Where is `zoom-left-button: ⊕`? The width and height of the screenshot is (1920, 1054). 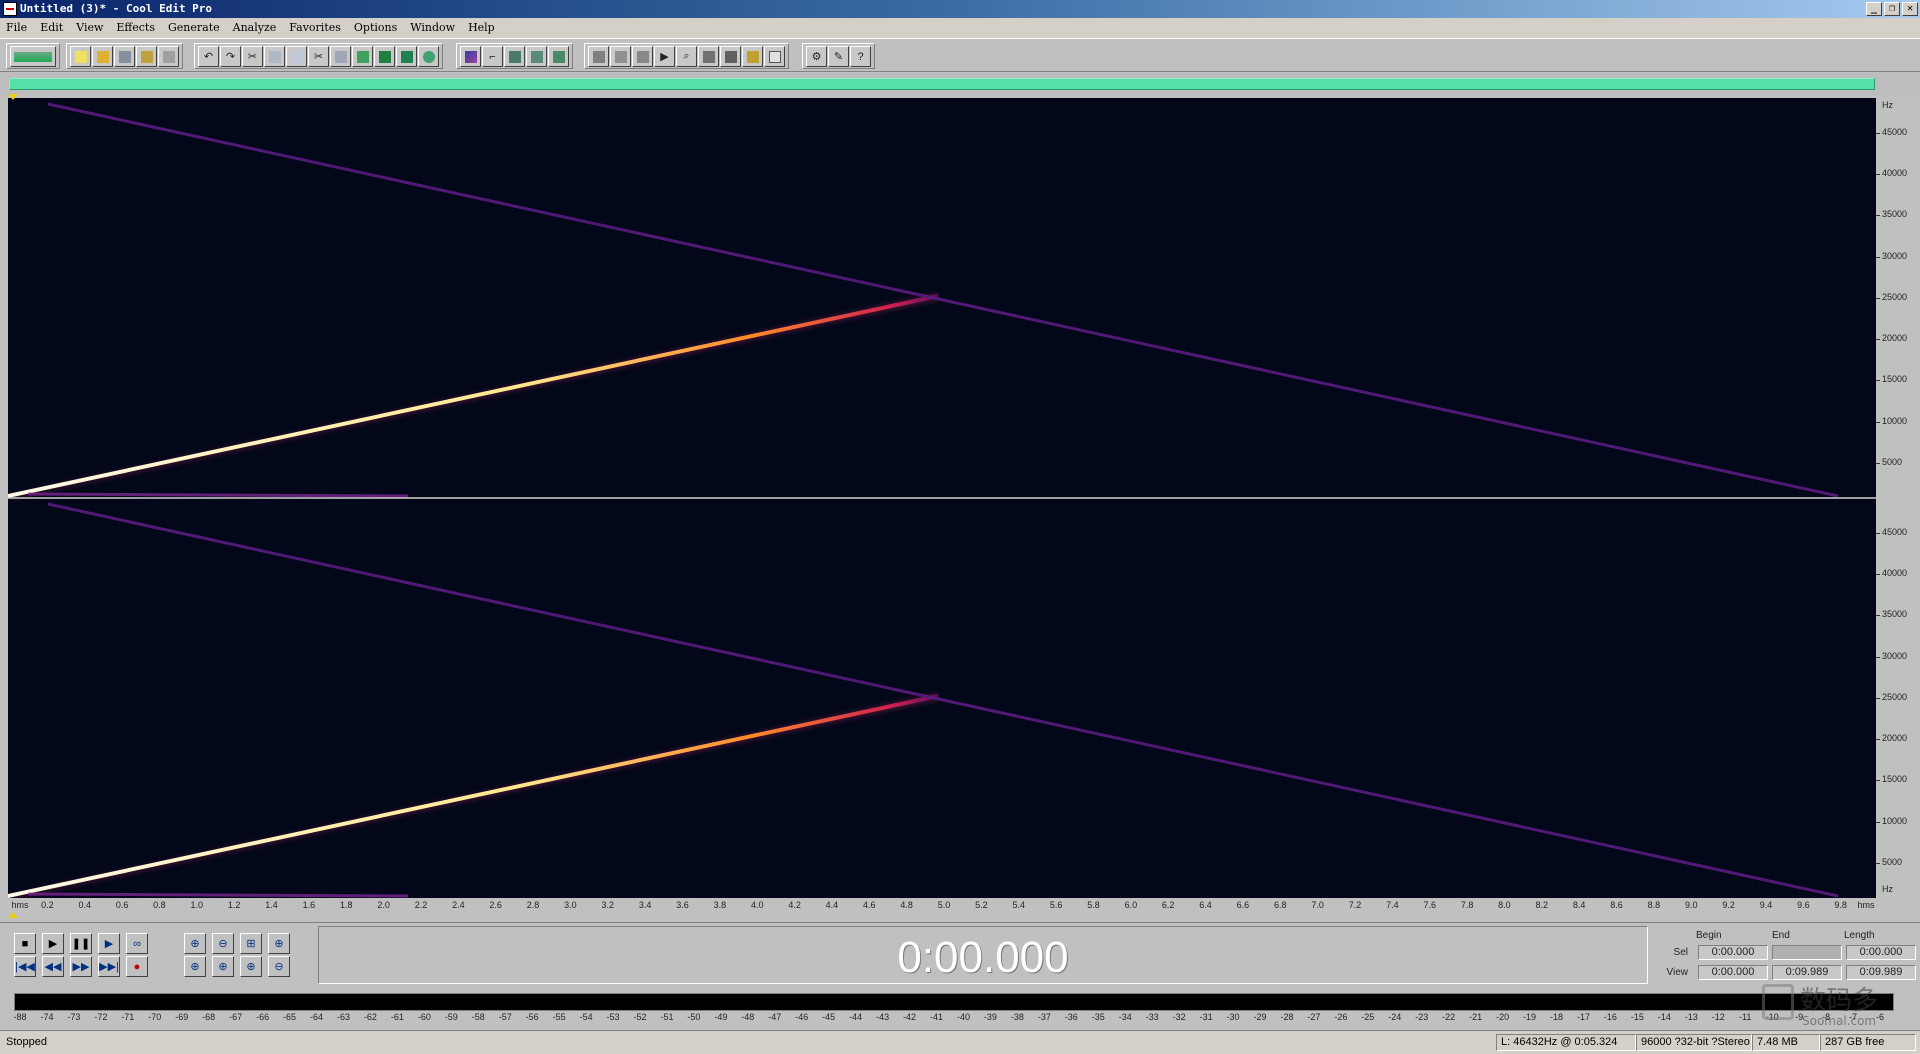 zoom-left-button: ⊕ is located at coordinates (195, 966).